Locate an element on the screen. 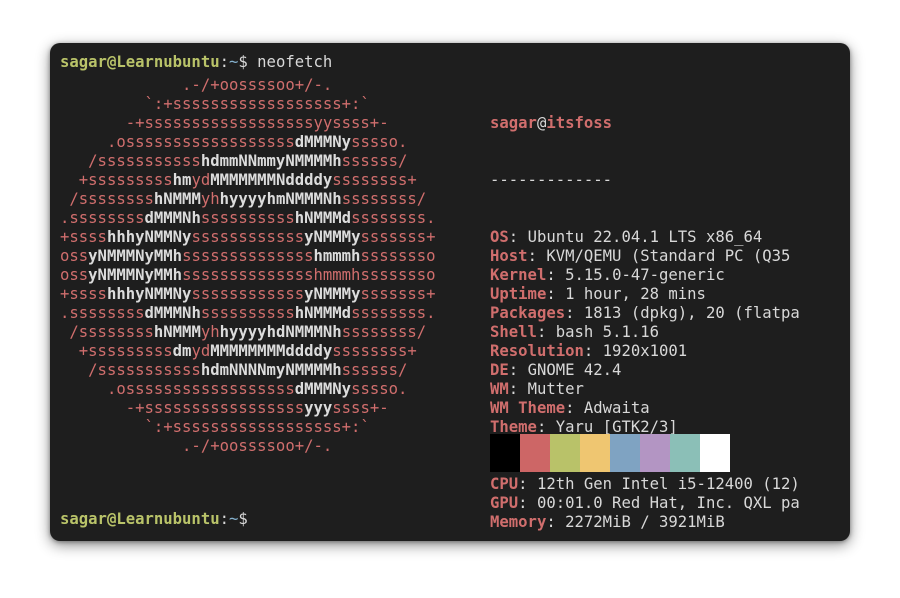 The width and height of the screenshot is (900, 598). logo-line: +sssssssssdmydMMMMMMMMddddyssssssss+ is located at coordinates (248, 351).